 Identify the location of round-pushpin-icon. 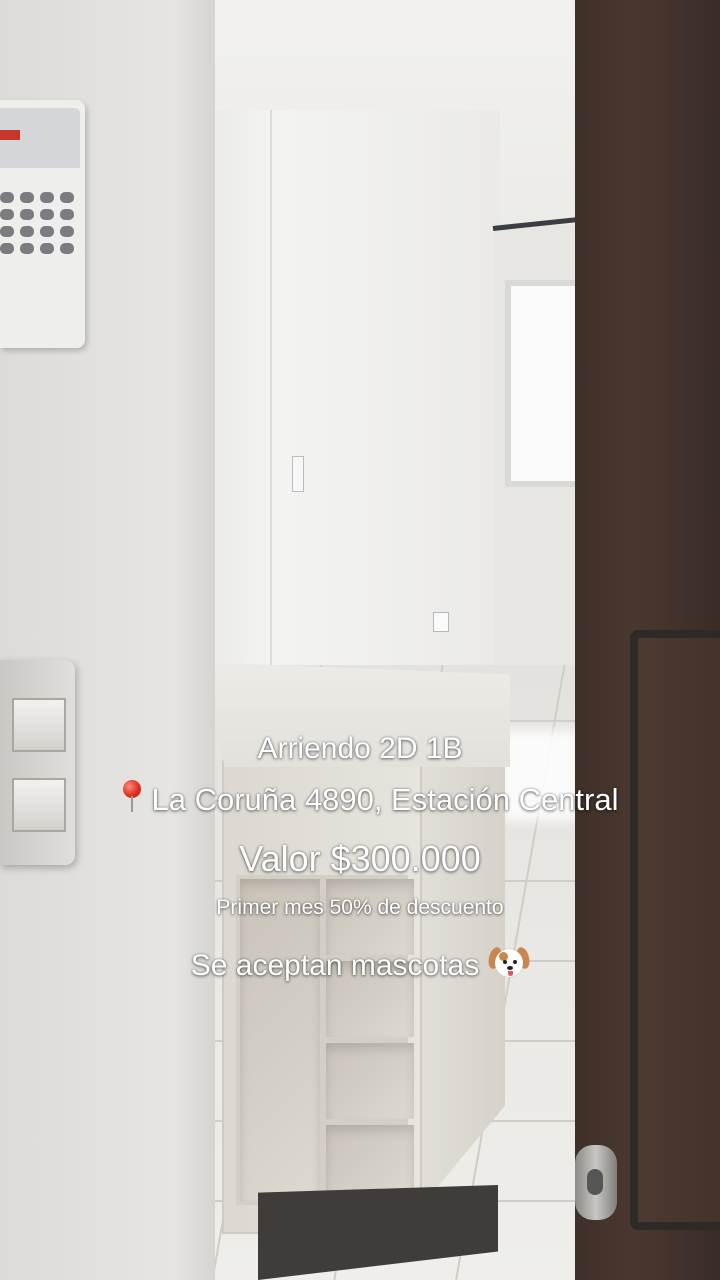
(132, 797).